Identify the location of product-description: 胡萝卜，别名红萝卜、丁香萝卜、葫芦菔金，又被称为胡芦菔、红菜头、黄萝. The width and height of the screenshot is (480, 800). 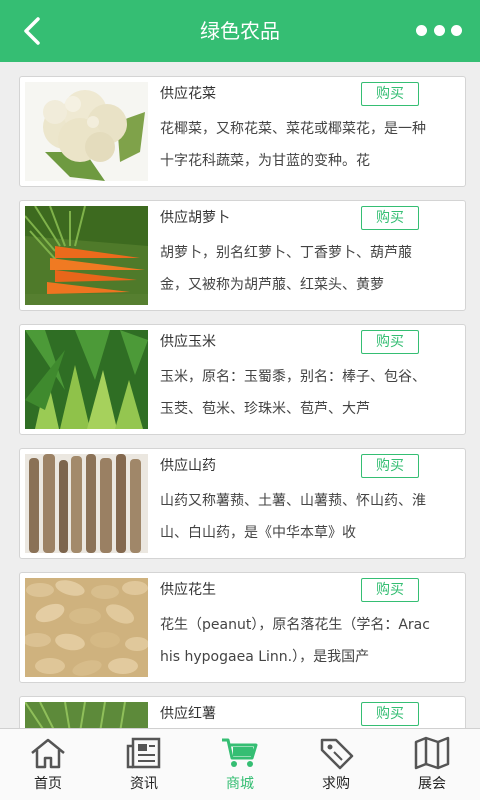
(286, 269).